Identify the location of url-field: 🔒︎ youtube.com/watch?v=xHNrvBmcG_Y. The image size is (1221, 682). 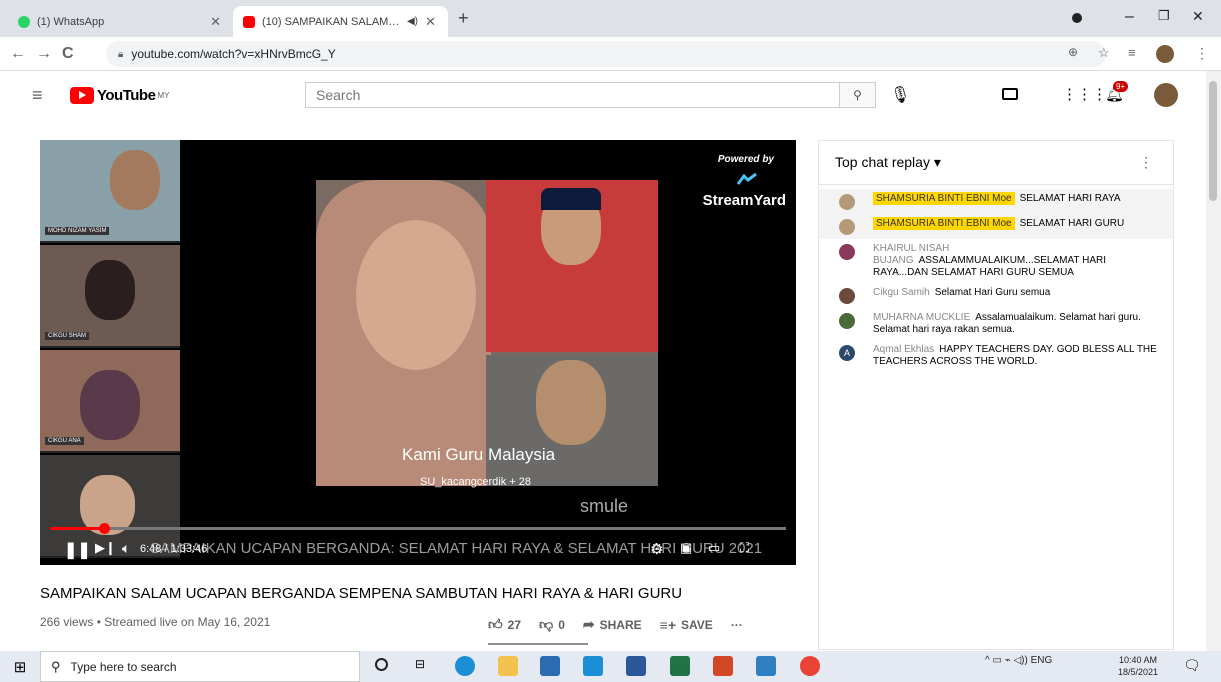
(606, 54).